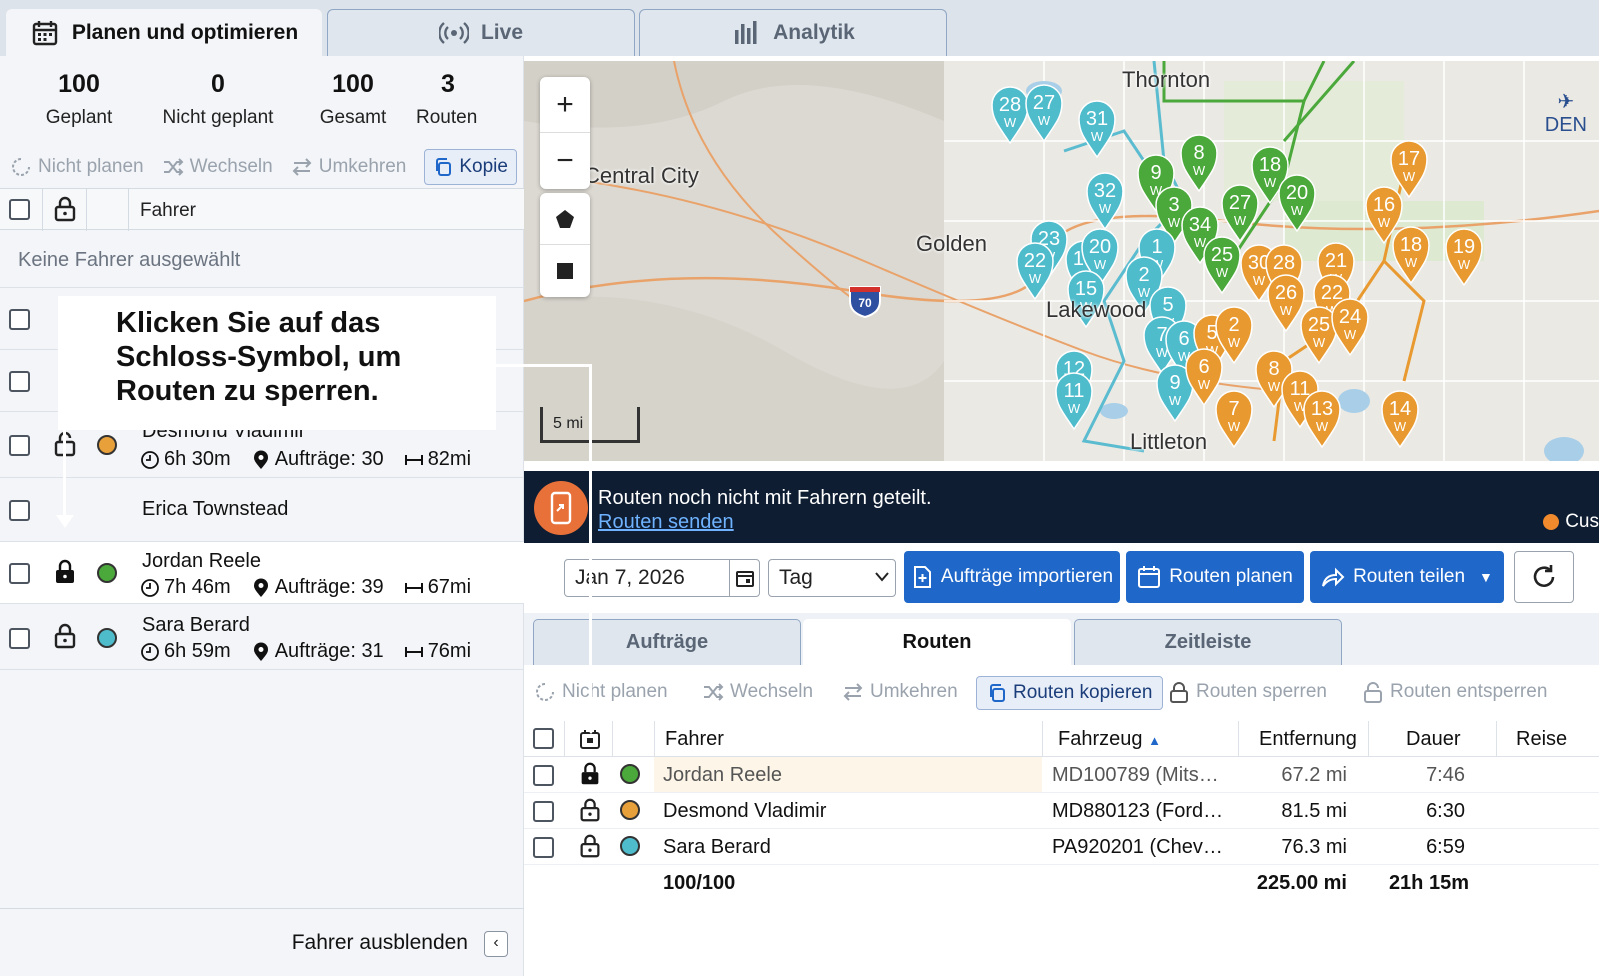  I want to click on driver-duration: 7h 46m, so click(197, 587).